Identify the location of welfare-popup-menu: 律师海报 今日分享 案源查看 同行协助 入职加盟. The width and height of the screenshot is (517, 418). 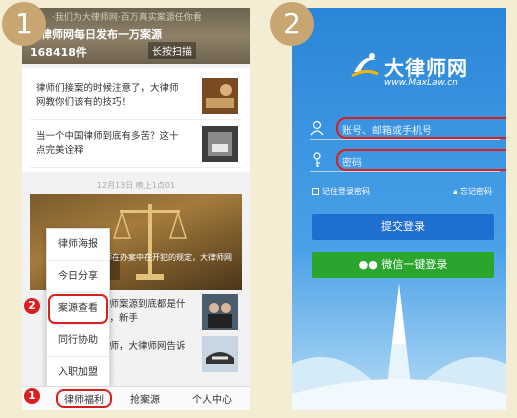
(78, 309).